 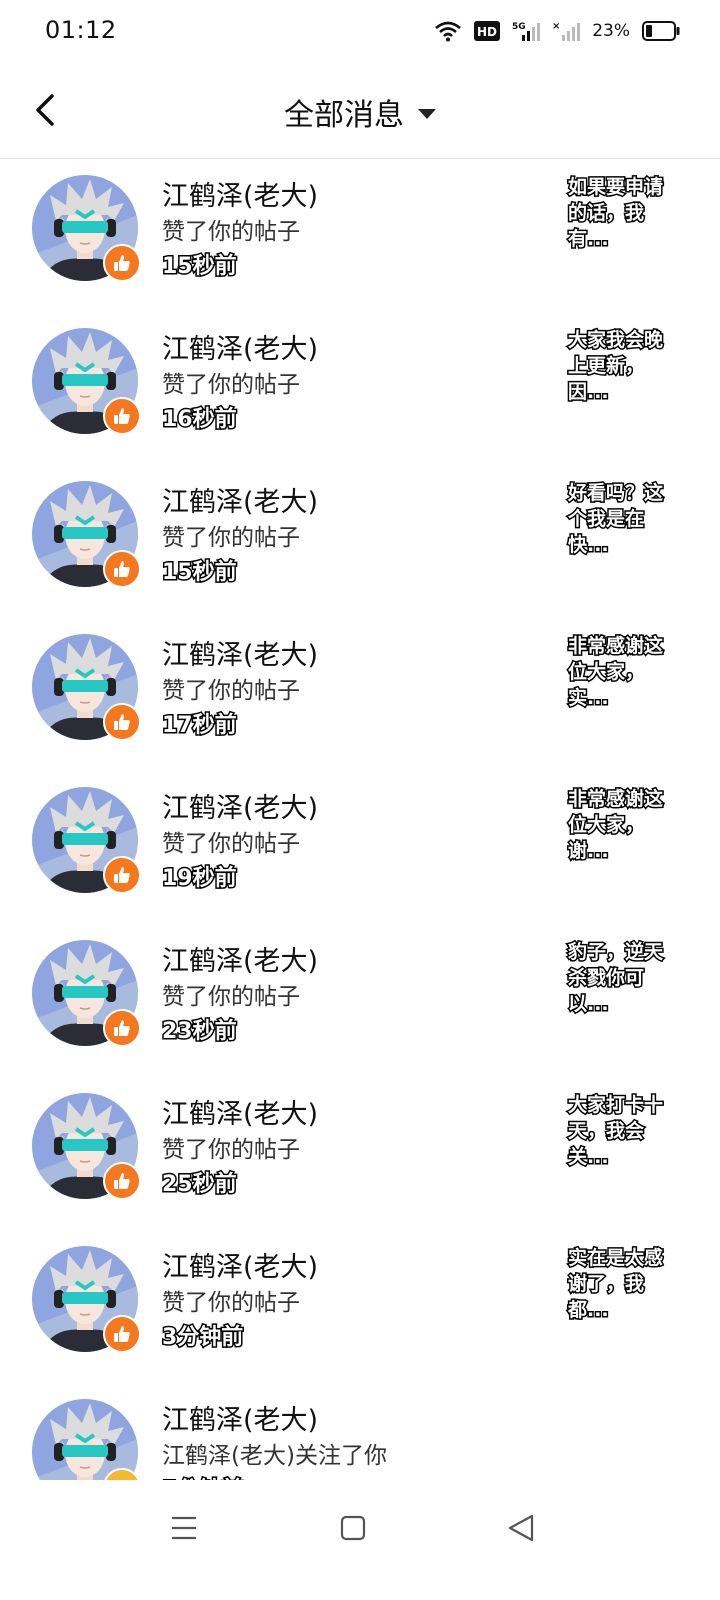 What do you see at coordinates (200, 1185) in the screenshot?
I see `notification-time: 25秒前` at bounding box center [200, 1185].